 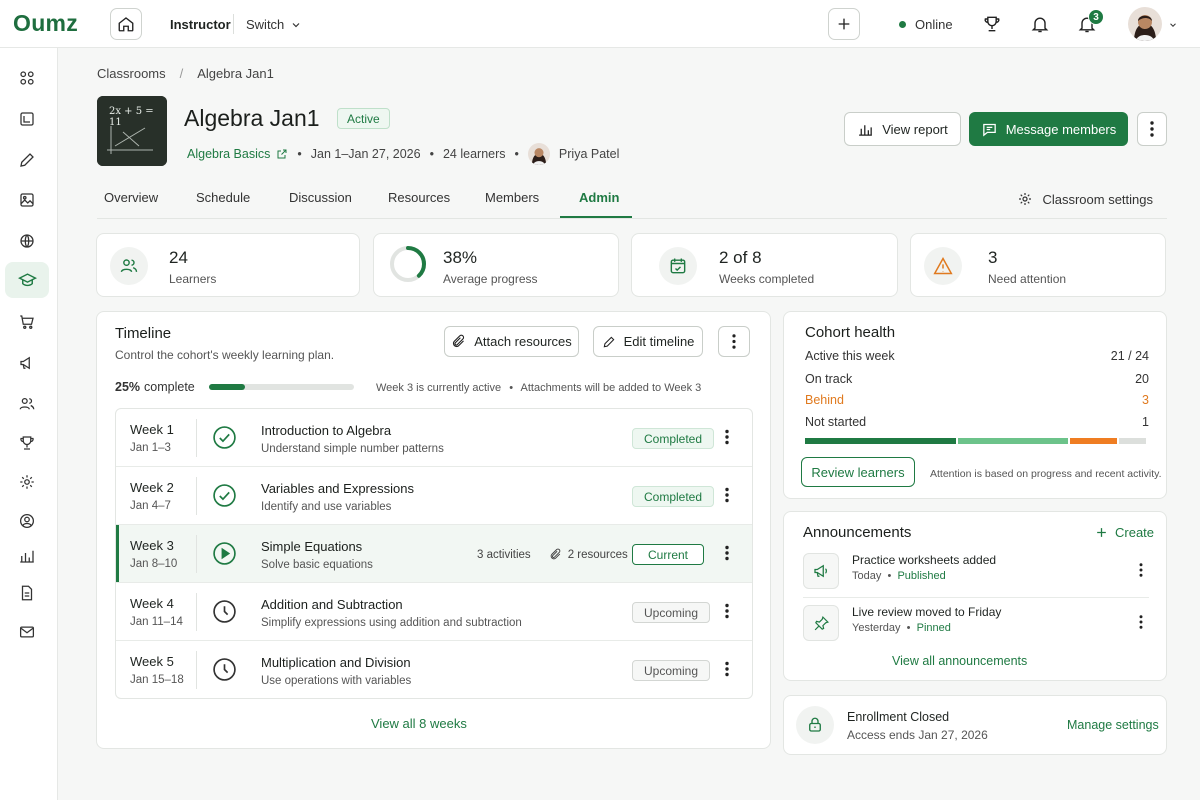 What do you see at coordinates (678, 266) in the screenshot?
I see `calendar-check-icon` at bounding box center [678, 266].